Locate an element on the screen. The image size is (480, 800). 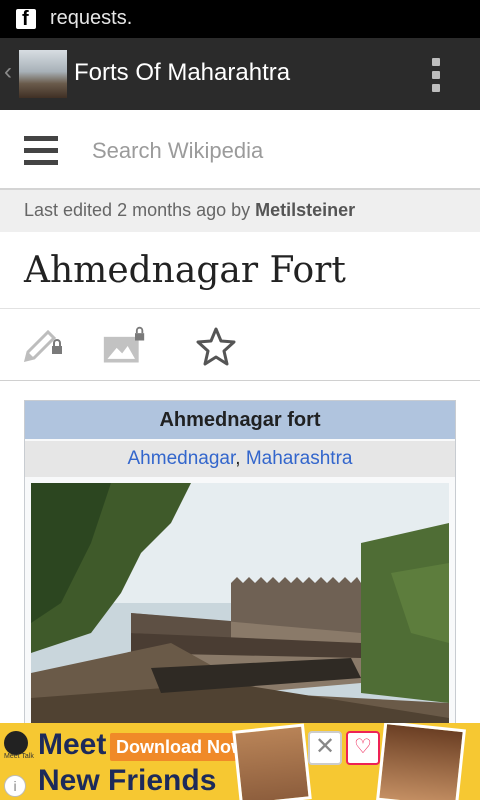
ad-headline-meet: Meet is located at coordinates (72, 744).